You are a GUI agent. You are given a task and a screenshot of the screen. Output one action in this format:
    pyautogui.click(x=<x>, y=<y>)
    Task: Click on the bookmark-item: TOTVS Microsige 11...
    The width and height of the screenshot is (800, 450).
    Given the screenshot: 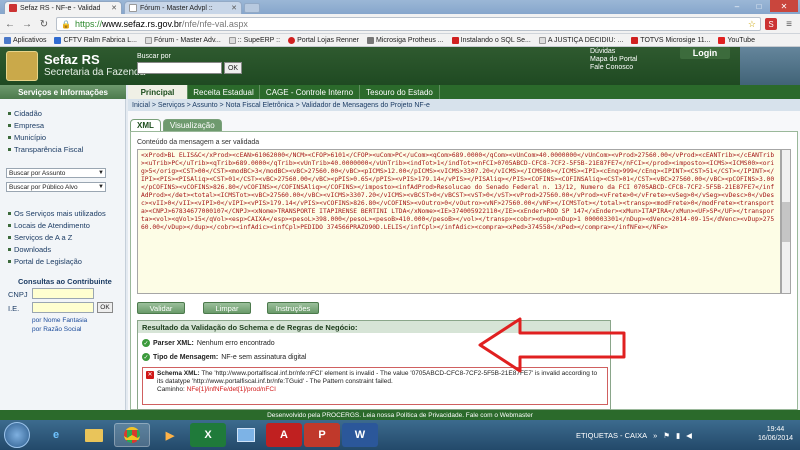 What is the action you would take?
    pyautogui.click(x=670, y=40)
    